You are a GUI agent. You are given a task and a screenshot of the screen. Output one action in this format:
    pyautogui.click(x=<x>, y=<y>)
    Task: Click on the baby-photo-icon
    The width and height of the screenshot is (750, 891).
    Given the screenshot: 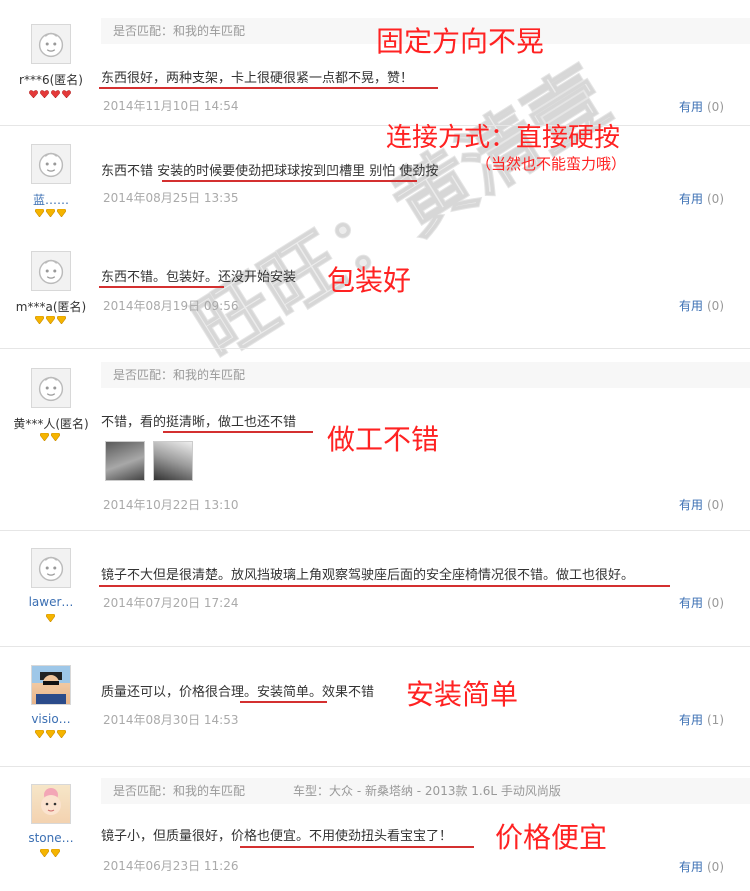 What is the action you would take?
    pyautogui.click(x=51, y=801)
    